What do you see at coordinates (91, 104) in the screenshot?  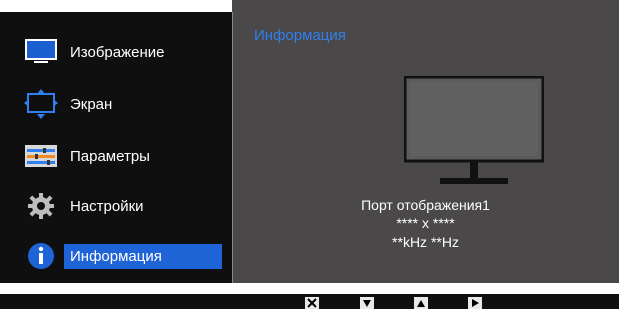 I see `menu-item-label: Экран` at bounding box center [91, 104].